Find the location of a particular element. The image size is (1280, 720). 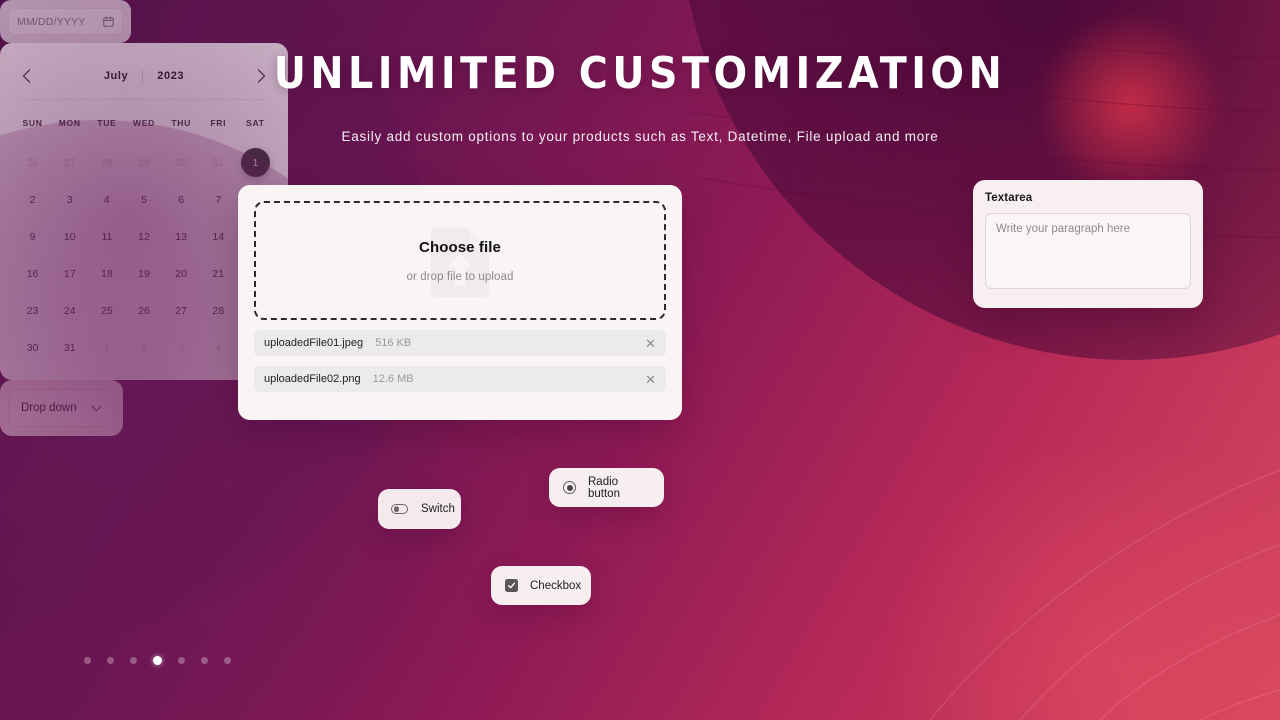

calendar-day-number: 7 is located at coordinates (218, 199).